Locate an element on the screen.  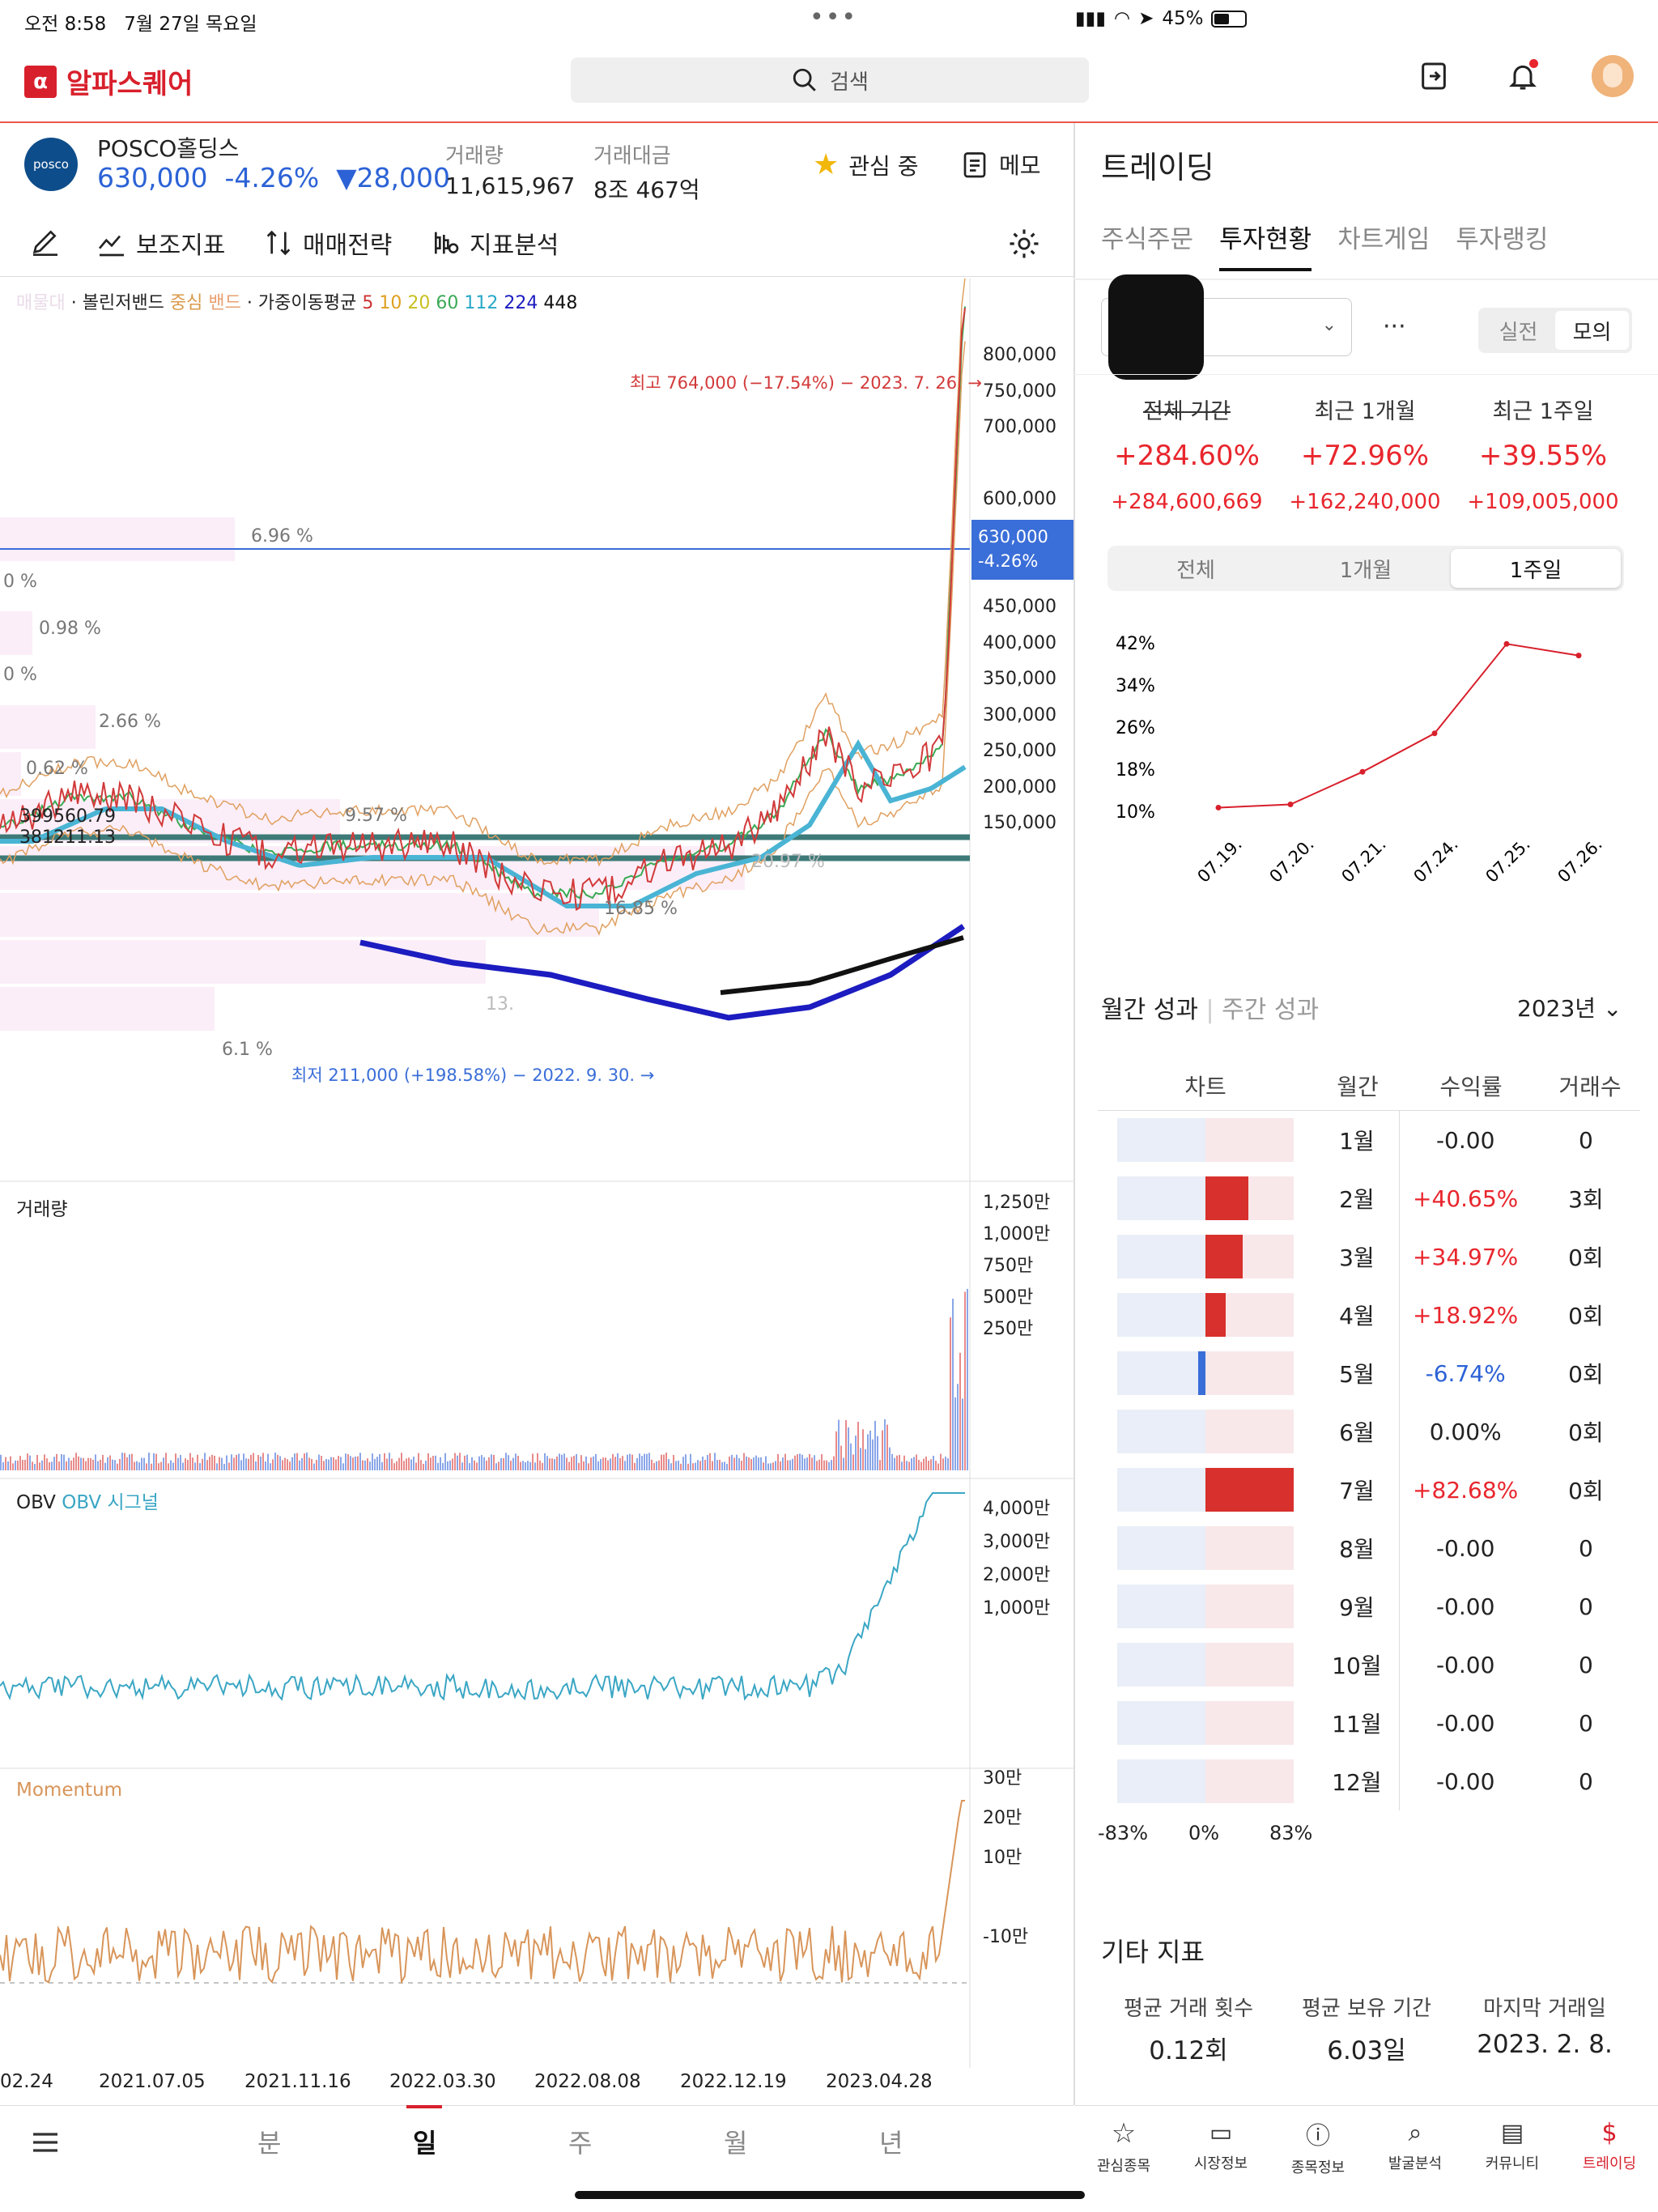
period-tab: 주 is located at coordinates (580, 2142).